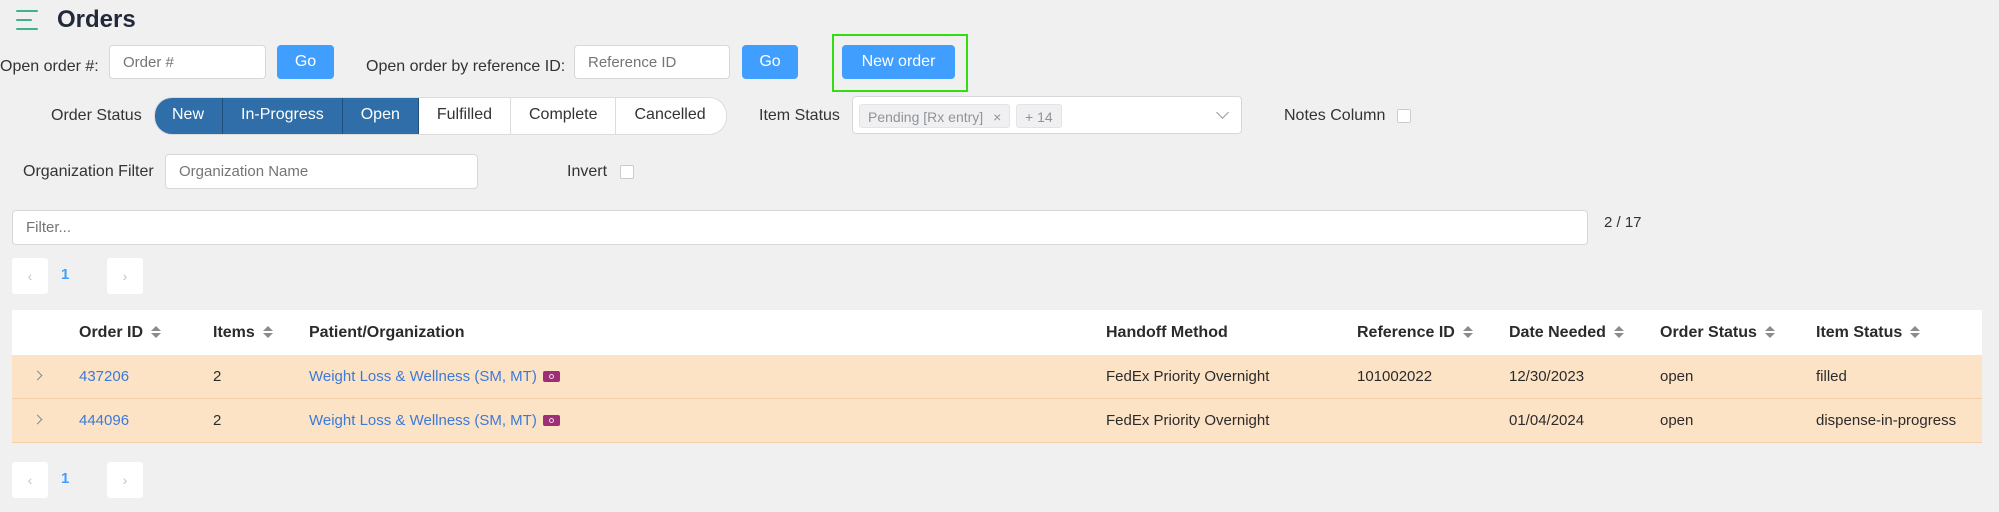 The height and width of the screenshot is (512, 1999). What do you see at coordinates (88, 171) in the screenshot?
I see `organization-filter-label: Organization Filter` at bounding box center [88, 171].